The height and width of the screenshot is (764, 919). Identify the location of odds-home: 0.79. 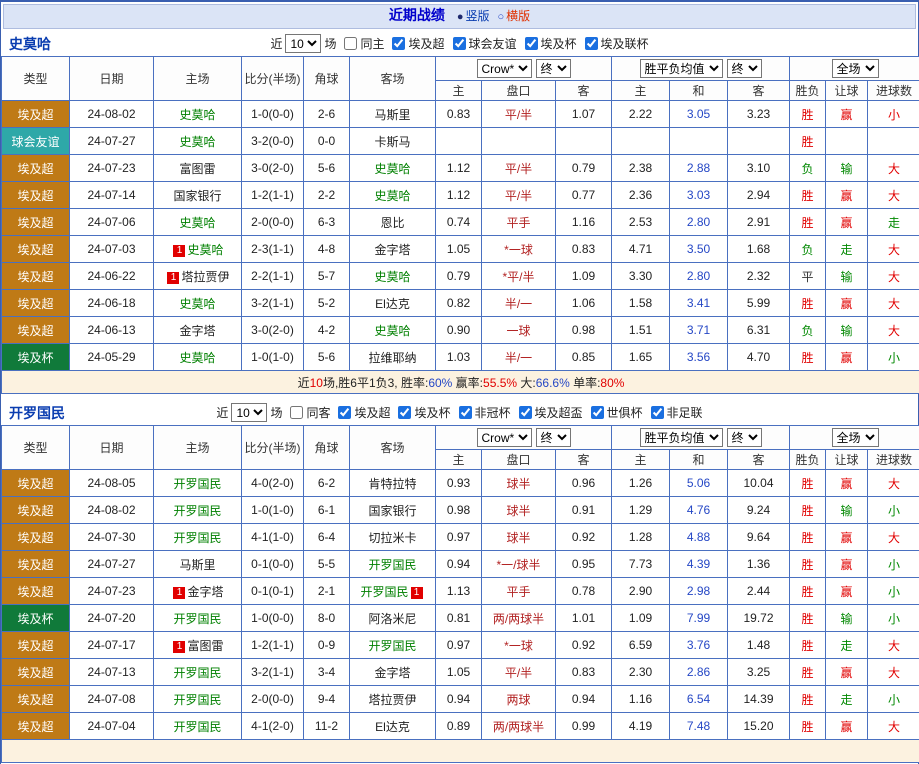
(458, 276).